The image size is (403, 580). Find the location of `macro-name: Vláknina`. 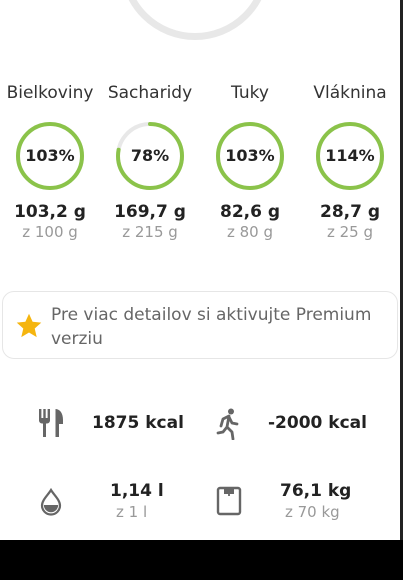

macro-name: Vláknina is located at coordinates (350, 93).